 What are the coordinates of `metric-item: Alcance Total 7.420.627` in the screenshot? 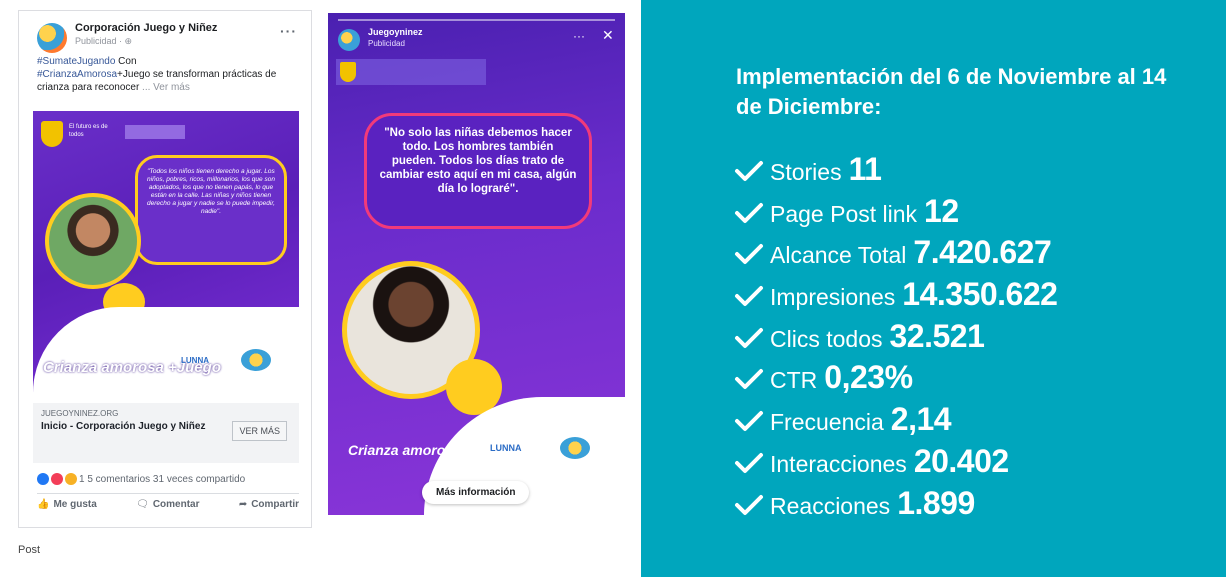 It's located at (895, 255).